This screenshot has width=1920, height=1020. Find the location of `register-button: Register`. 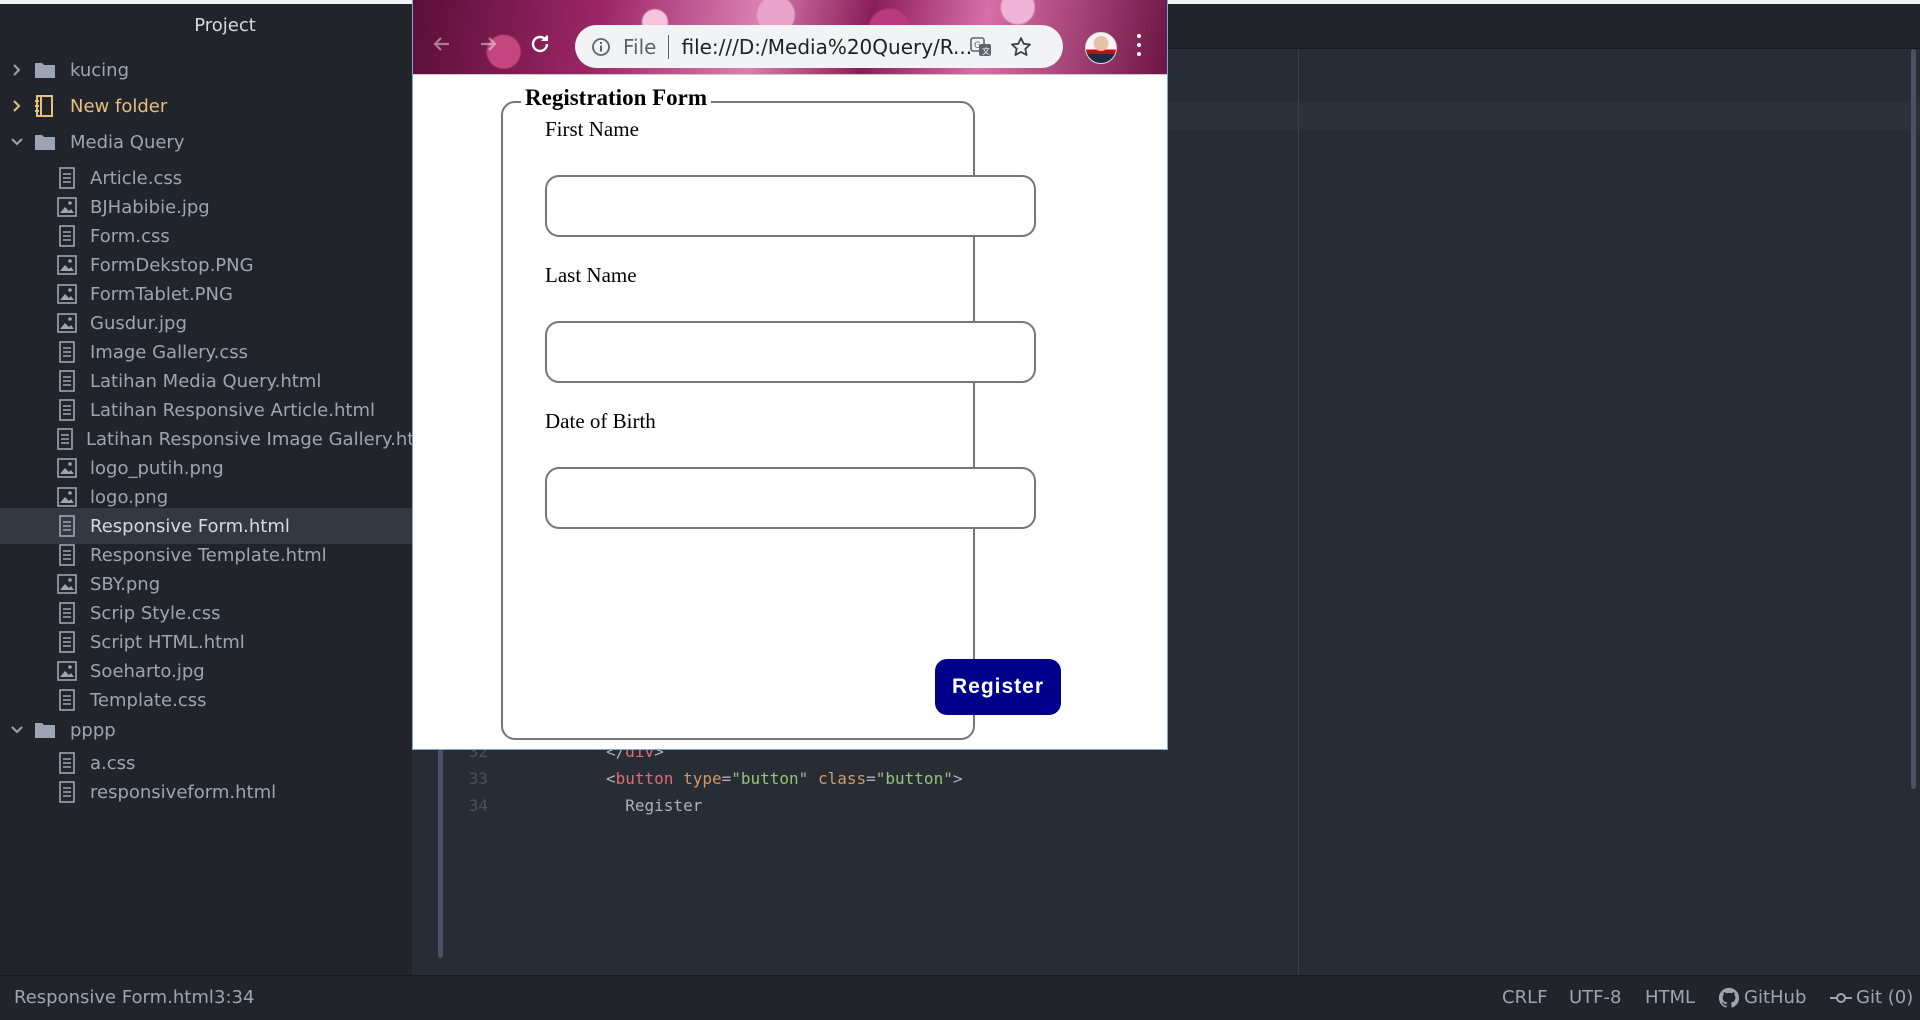

register-button: Register is located at coordinates (998, 687).